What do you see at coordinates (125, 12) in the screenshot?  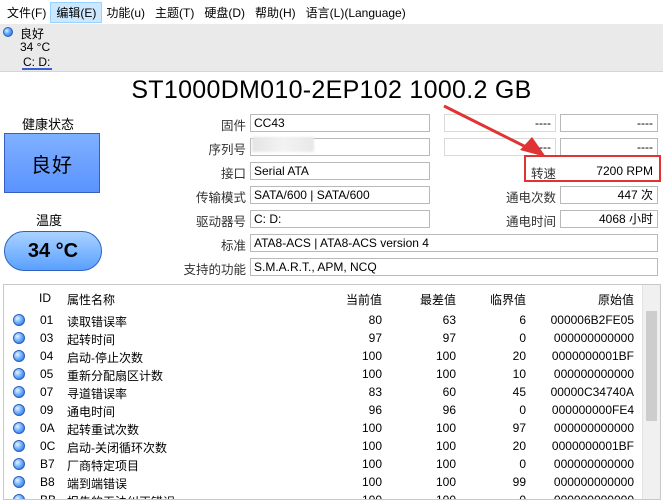 I see `menu-function: 功能(u)` at bounding box center [125, 12].